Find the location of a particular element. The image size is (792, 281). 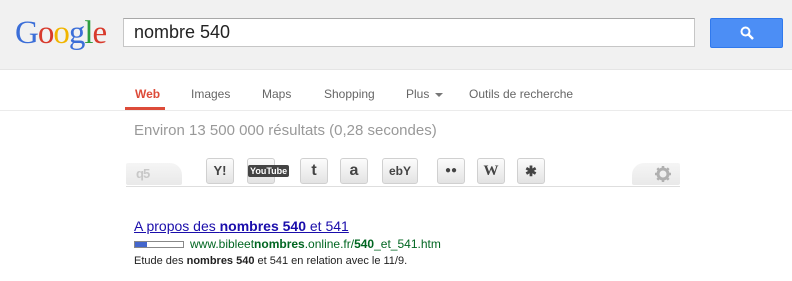

logo-letter: G is located at coordinates (27, 33).